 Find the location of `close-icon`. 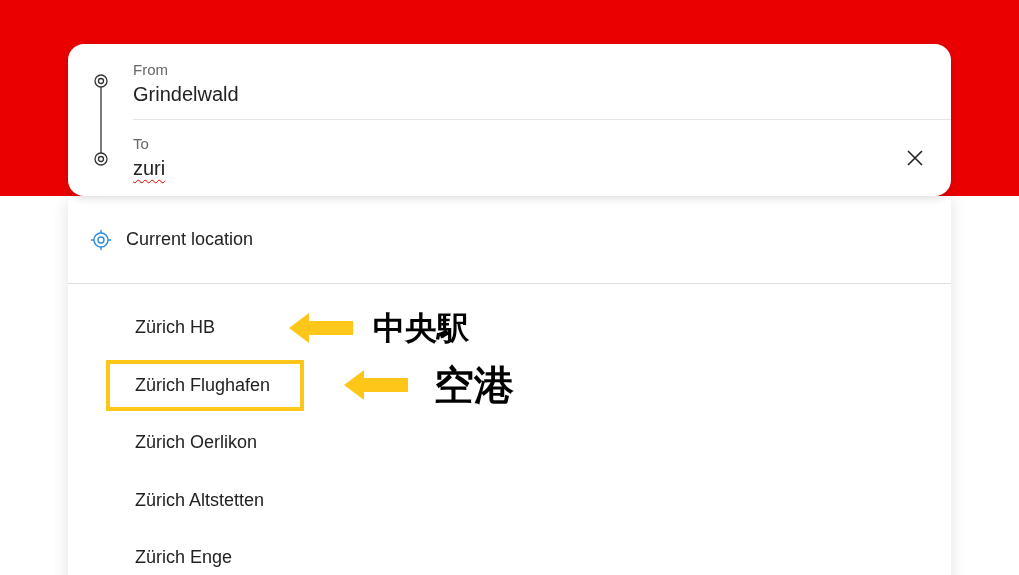

close-icon is located at coordinates (915, 158).